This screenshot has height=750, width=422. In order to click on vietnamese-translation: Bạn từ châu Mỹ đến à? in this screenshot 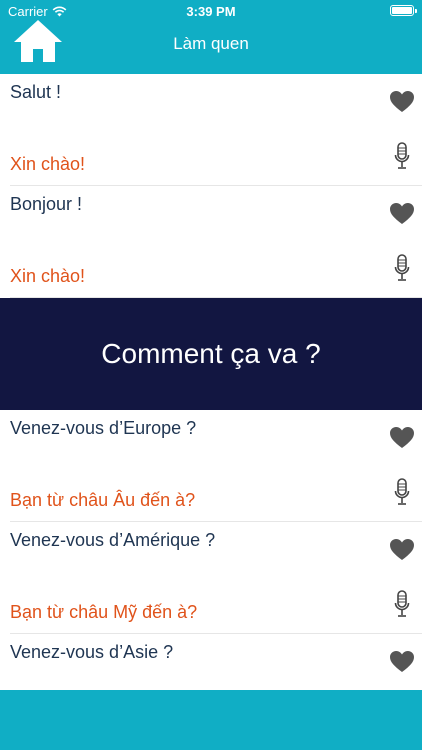, I will do `click(104, 612)`.